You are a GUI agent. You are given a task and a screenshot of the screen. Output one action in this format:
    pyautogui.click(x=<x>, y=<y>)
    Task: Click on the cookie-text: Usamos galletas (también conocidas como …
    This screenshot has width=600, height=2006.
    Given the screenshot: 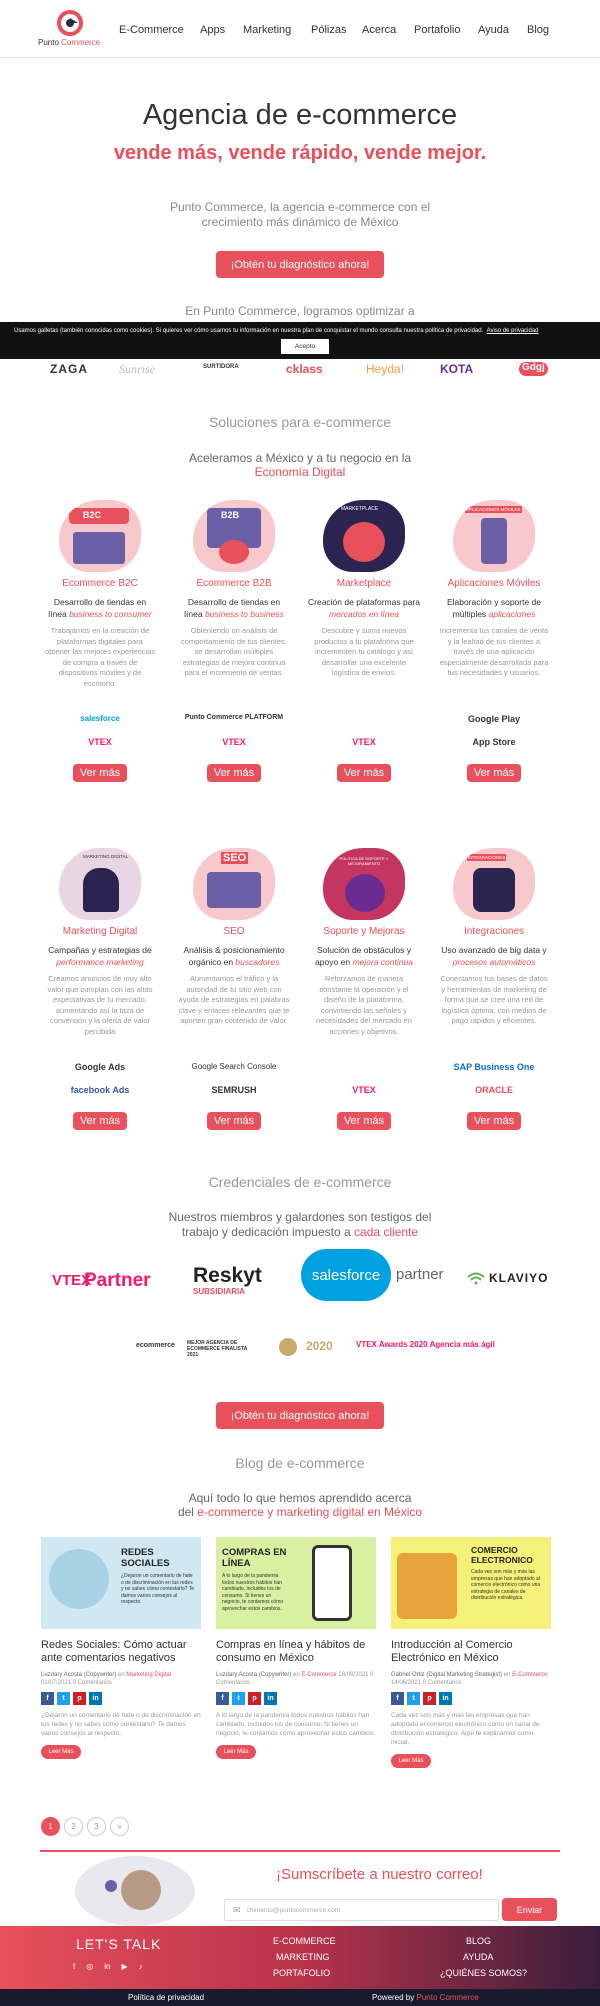 What is the action you would take?
    pyautogui.click(x=249, y=331)
    